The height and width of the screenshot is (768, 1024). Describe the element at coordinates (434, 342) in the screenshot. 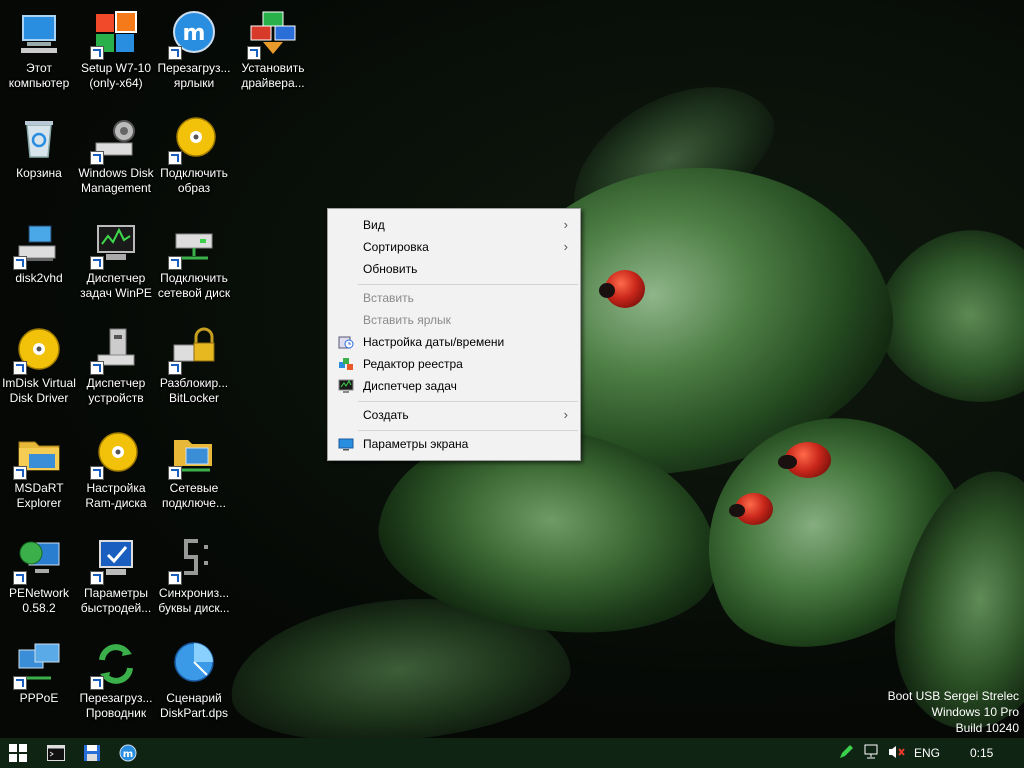

I see `menu-item-label: Настройка даты/времени` at that location.